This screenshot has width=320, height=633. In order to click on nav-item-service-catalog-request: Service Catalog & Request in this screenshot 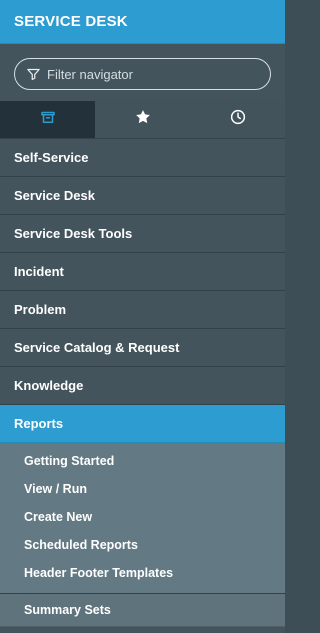, I will do `click(142, 348)`.